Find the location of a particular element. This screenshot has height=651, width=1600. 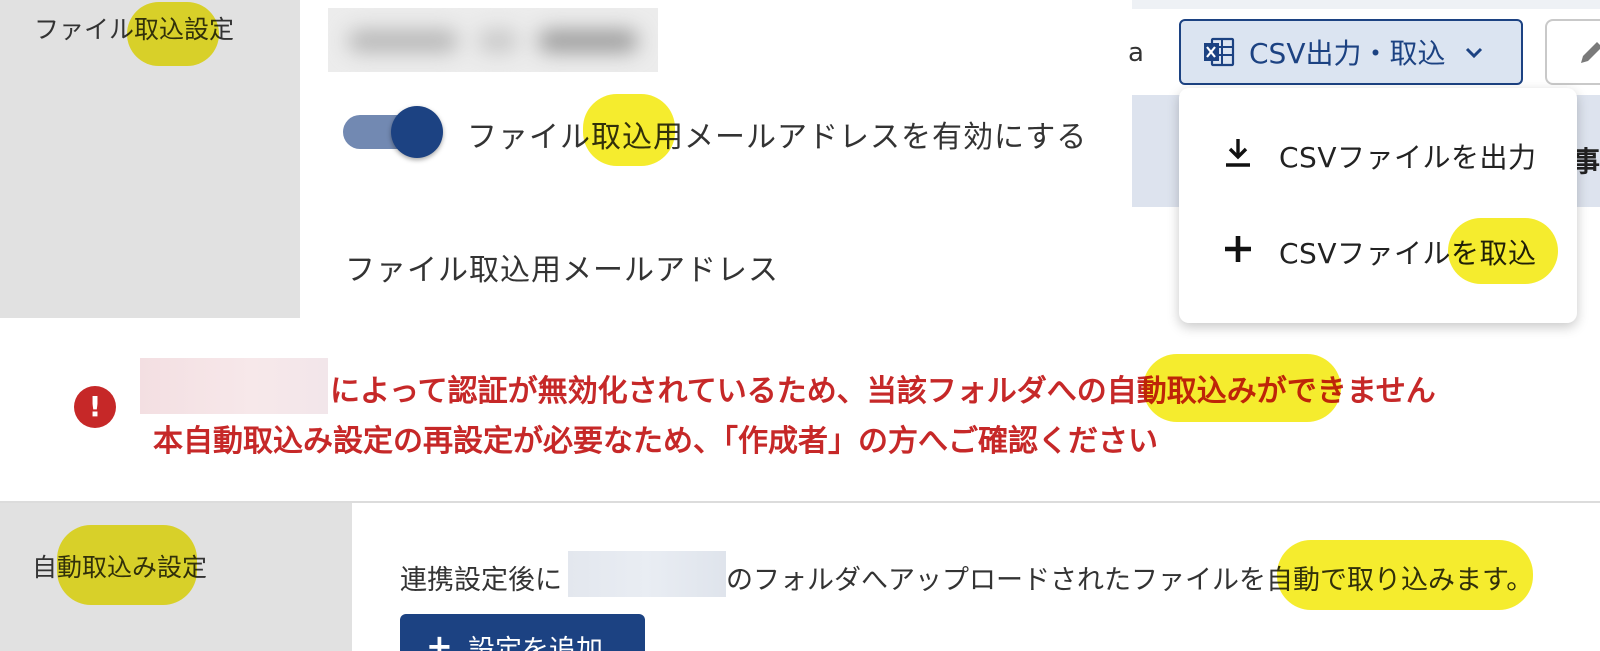

excel-file-icon is located at coordinates (1219, 52).